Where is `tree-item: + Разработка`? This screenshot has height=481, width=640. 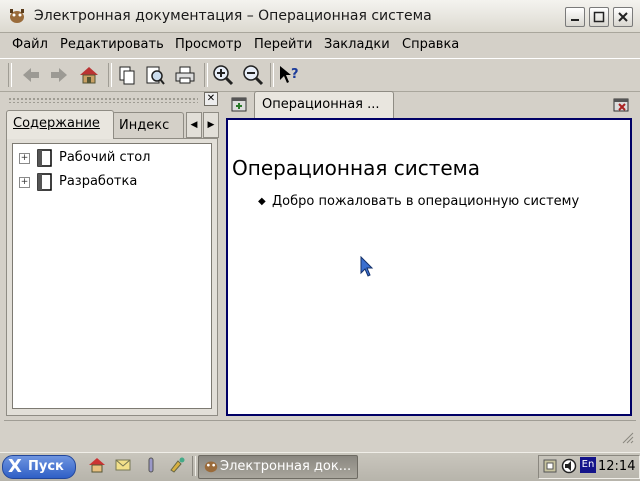
tree-item: + Разработка is located at coordinates (109, 182).